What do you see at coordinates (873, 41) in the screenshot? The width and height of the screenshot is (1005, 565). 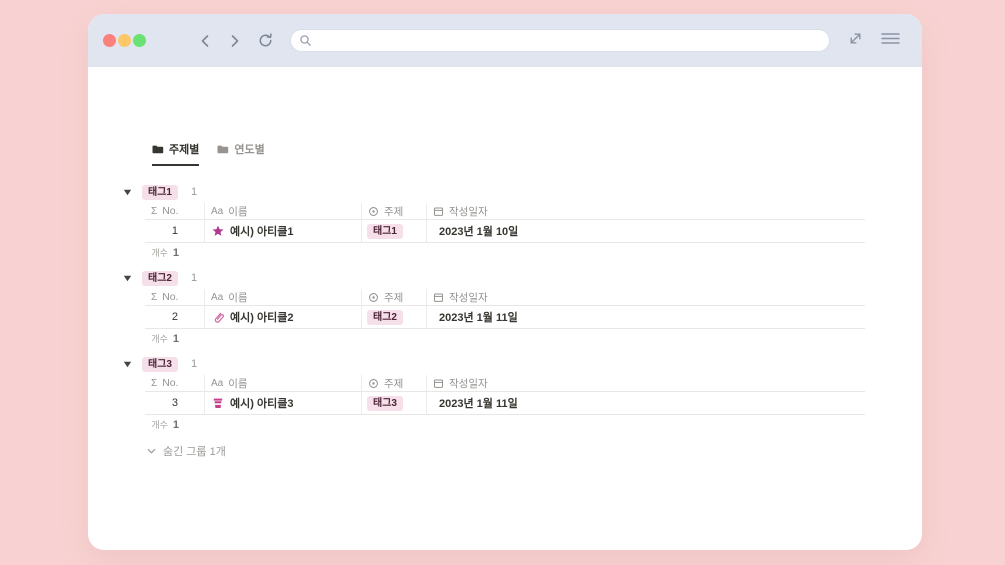 I see `titlebar-right-icons` at bounding box center [873, 41].